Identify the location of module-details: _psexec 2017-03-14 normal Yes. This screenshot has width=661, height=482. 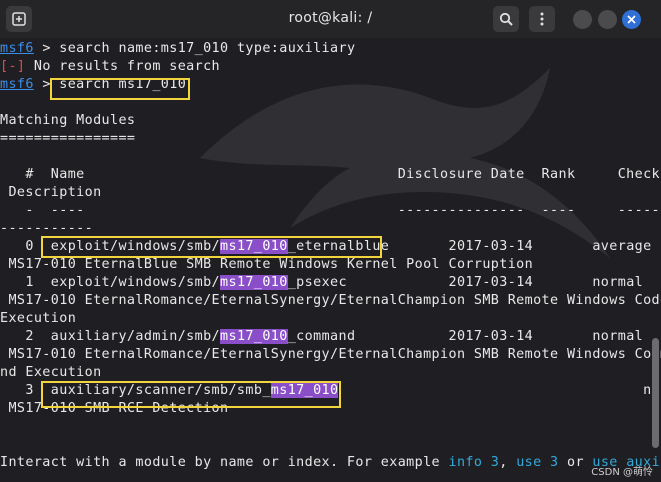
(474, 282).